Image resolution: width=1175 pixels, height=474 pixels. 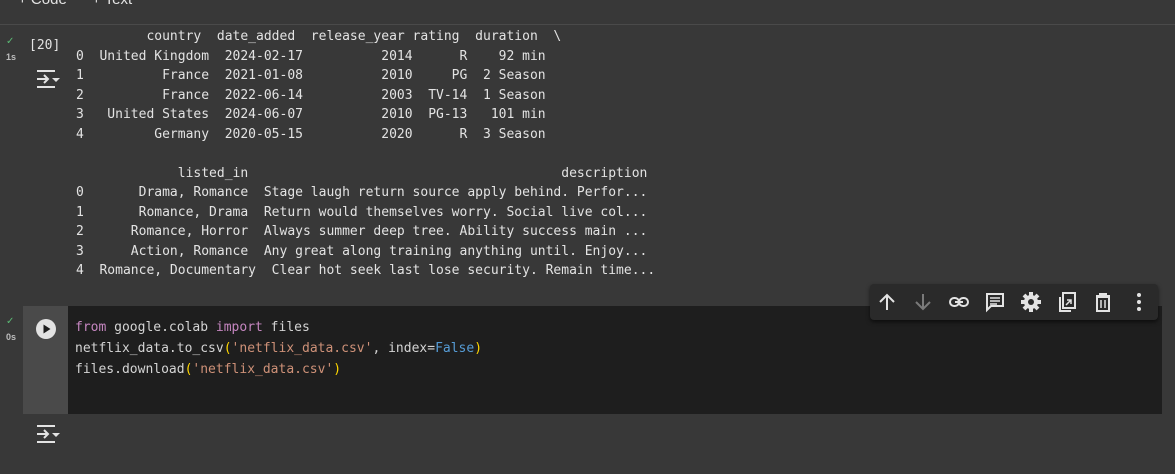 I want to click on run-cell-button, so click(x=46, y=331).